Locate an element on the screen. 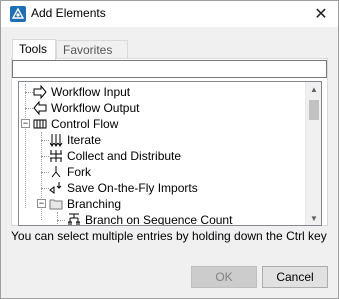 The width and height of the screenshot is (339, 299). tree-item-iterate: Iterate is located at coordinates (75, 140).